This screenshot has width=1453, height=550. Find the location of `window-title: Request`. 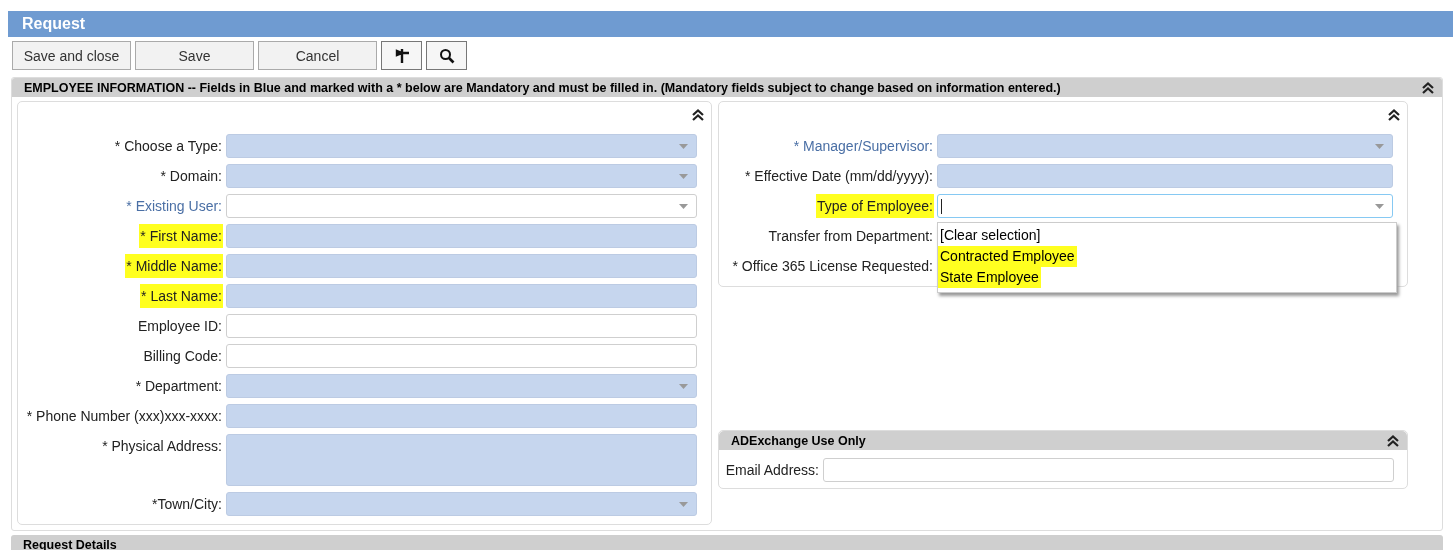

window-title: Request is located at coordinates (730, 24).